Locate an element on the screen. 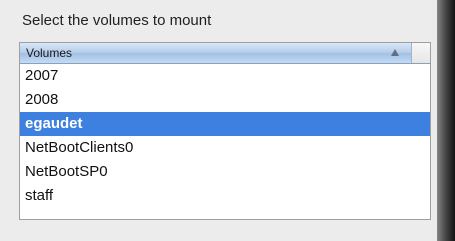 The height and width of the screenshot is (241, 455). volume-row: NetBootSP0 is located at coordinates (225, 172).